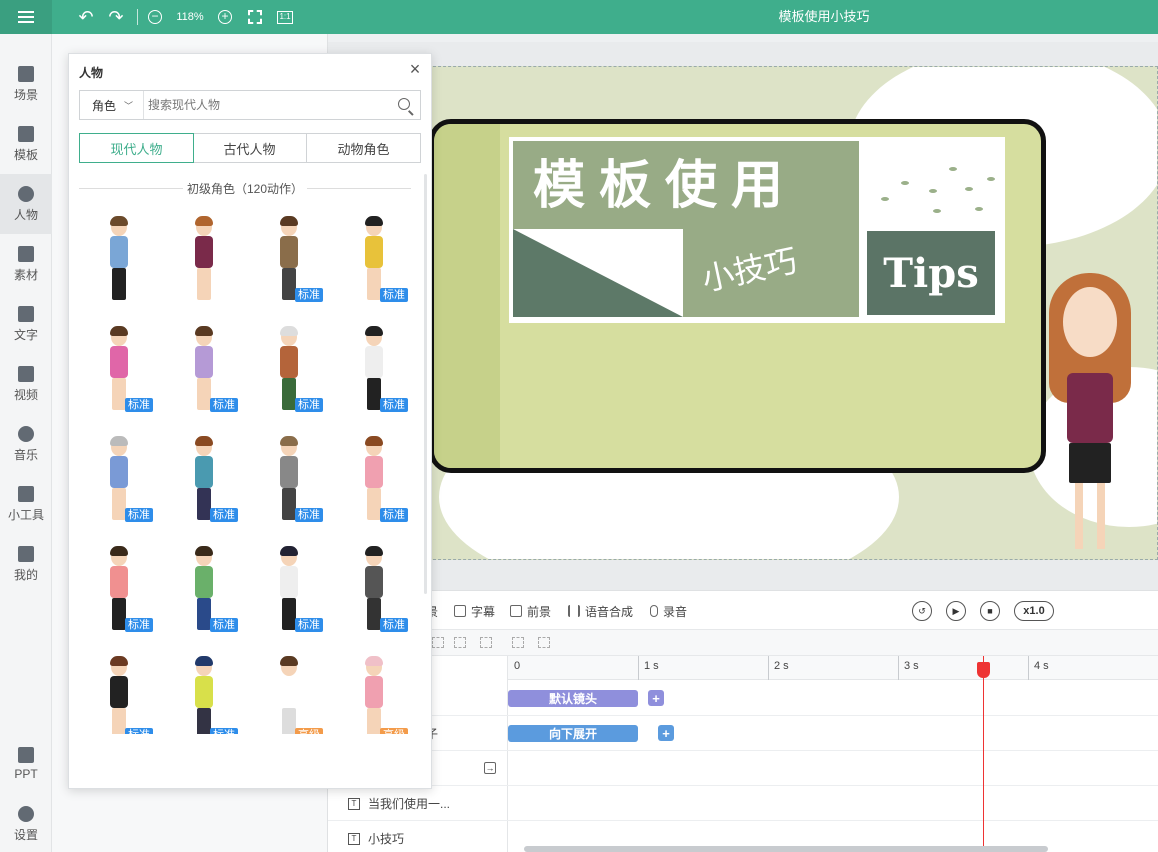  I want to click on role-select: 角色 ﹀, so click(112, 105).